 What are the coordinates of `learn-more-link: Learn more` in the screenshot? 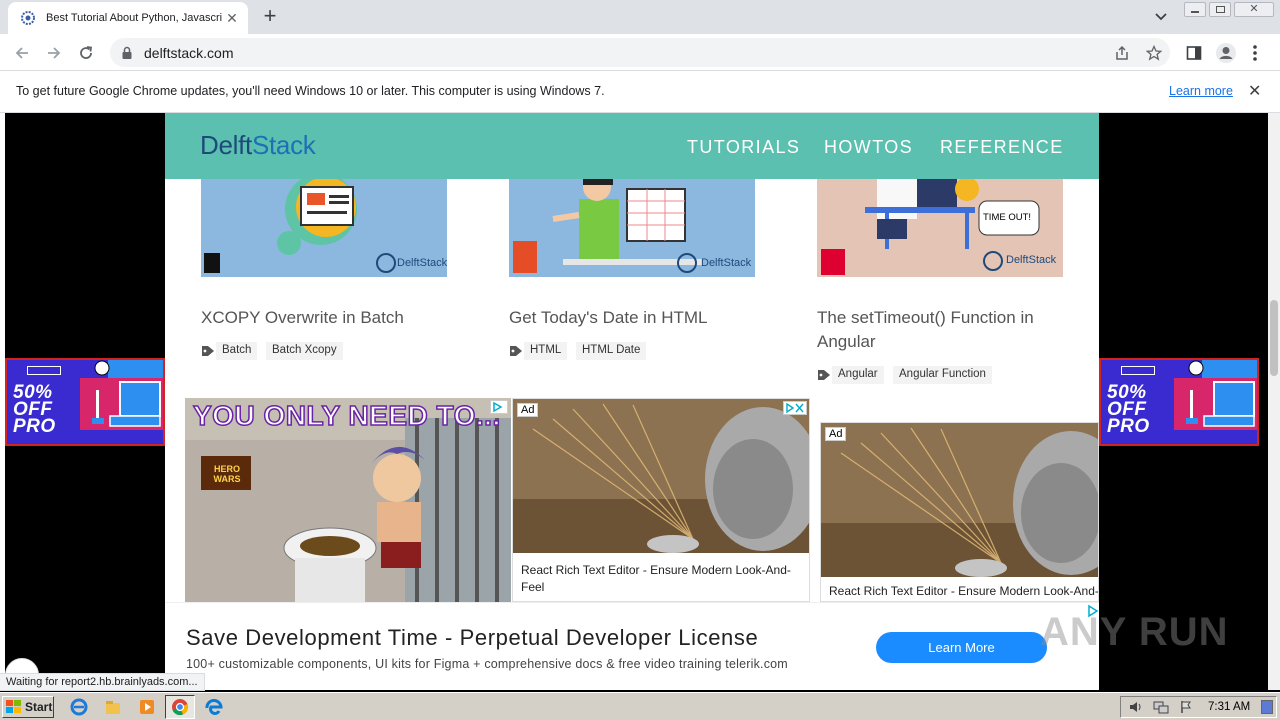 It's located at (1201, 91).